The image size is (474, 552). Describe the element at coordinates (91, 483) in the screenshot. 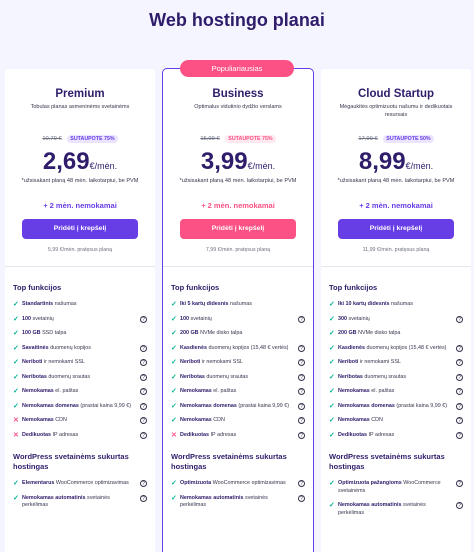

I see `feature-detail: WooCommerce optimizavimas` at that location.